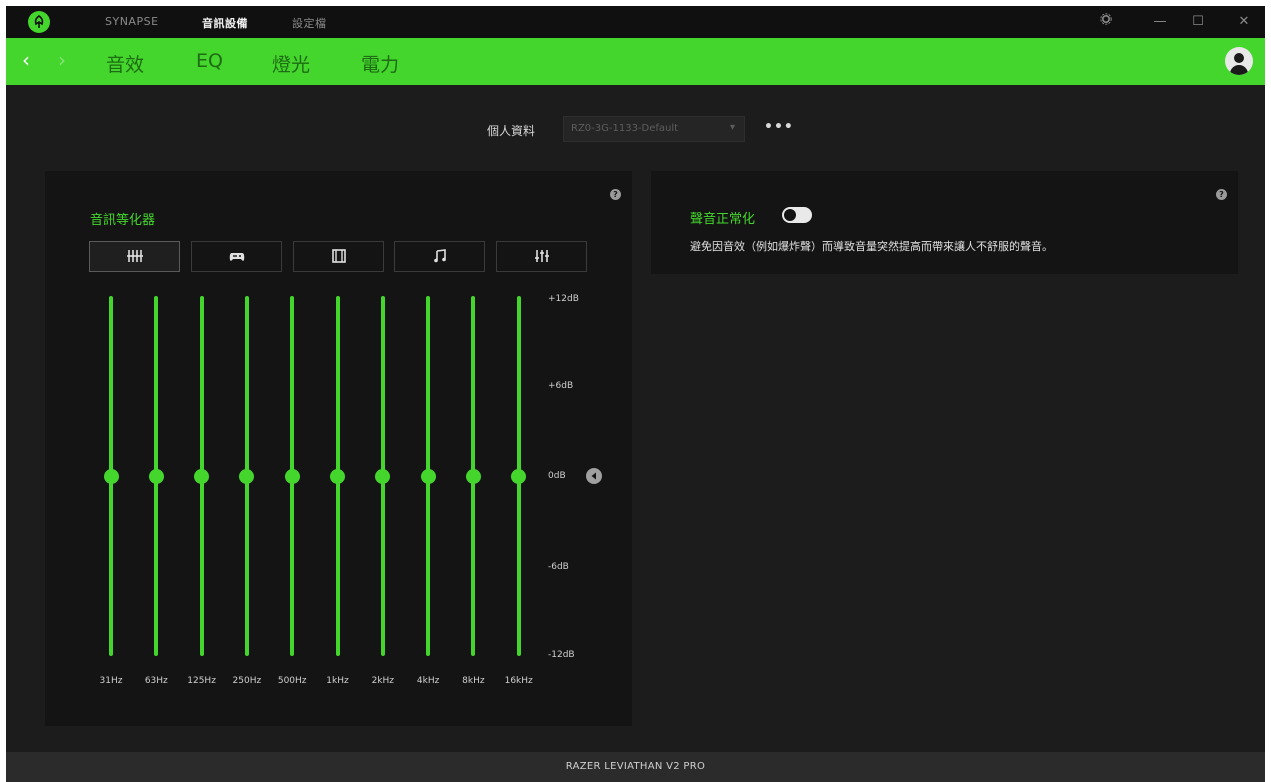 This screenshot has width=1271, height=782. Describe the element at coordinates (1198, 22) in the screenshot. I see `maximize-button: ☐` at that location.